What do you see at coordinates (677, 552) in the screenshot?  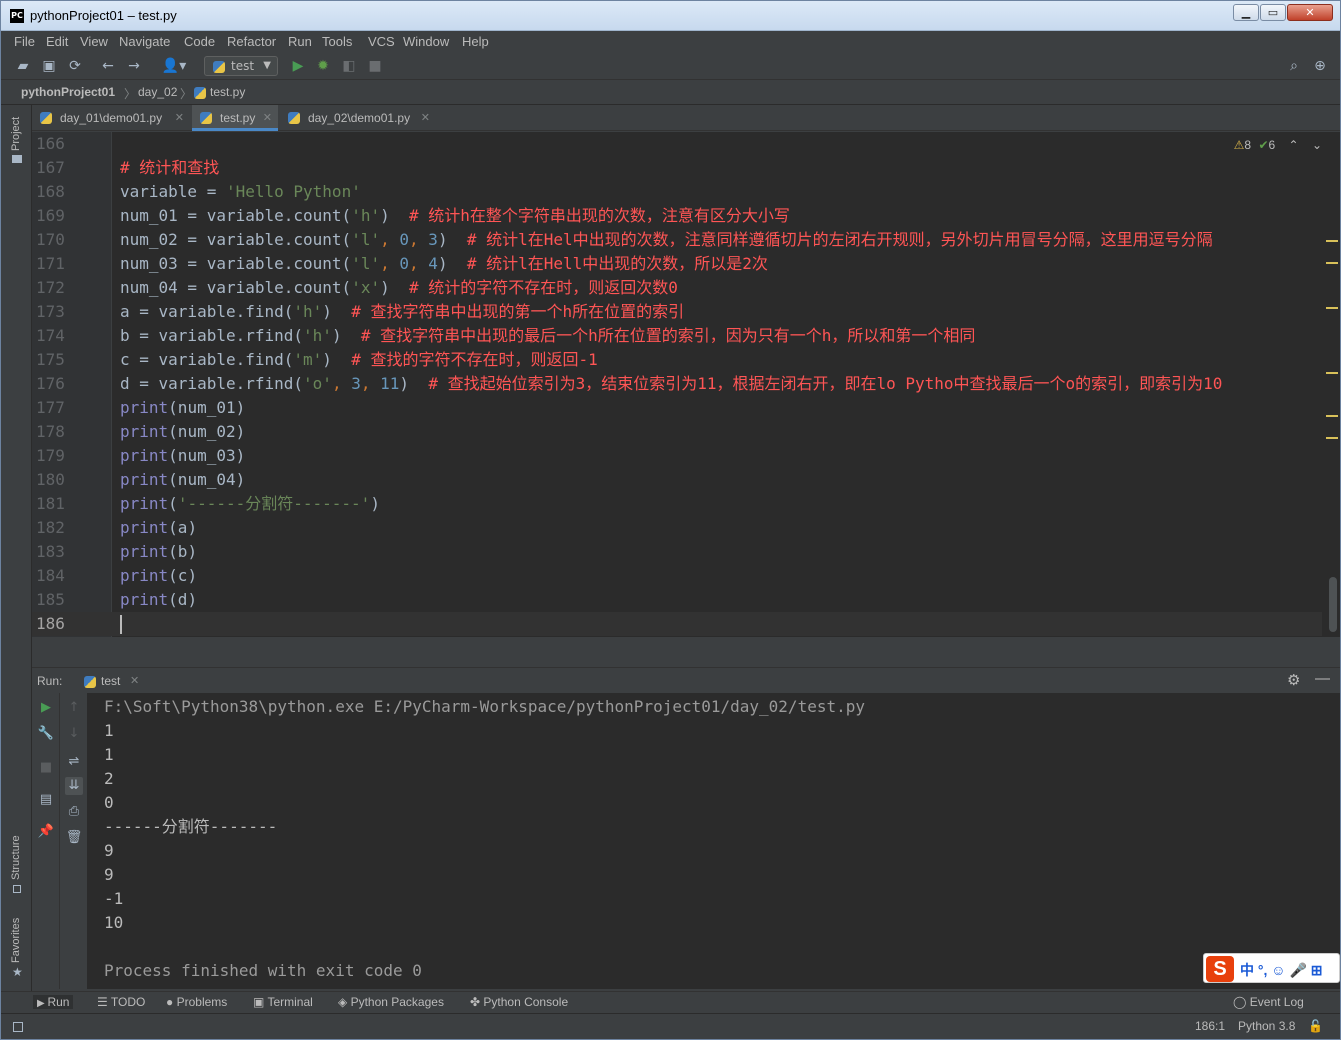 I see `code-line: 183 print(b)` at bounding box center [677, 552].